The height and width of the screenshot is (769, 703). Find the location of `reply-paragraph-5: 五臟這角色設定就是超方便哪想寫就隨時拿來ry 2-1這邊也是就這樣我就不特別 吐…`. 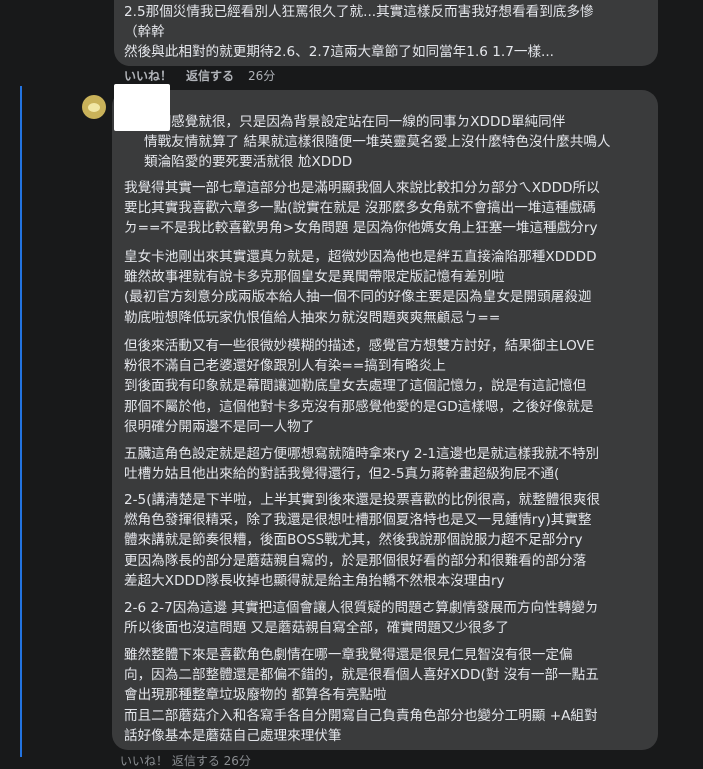

reply-paragraph-5: 五臟這角色設定就是超方便哪想寫就隨時拿來ry 2-1這邊也是就這樣我就不特別 吐… is located at coordinates (362, 464).